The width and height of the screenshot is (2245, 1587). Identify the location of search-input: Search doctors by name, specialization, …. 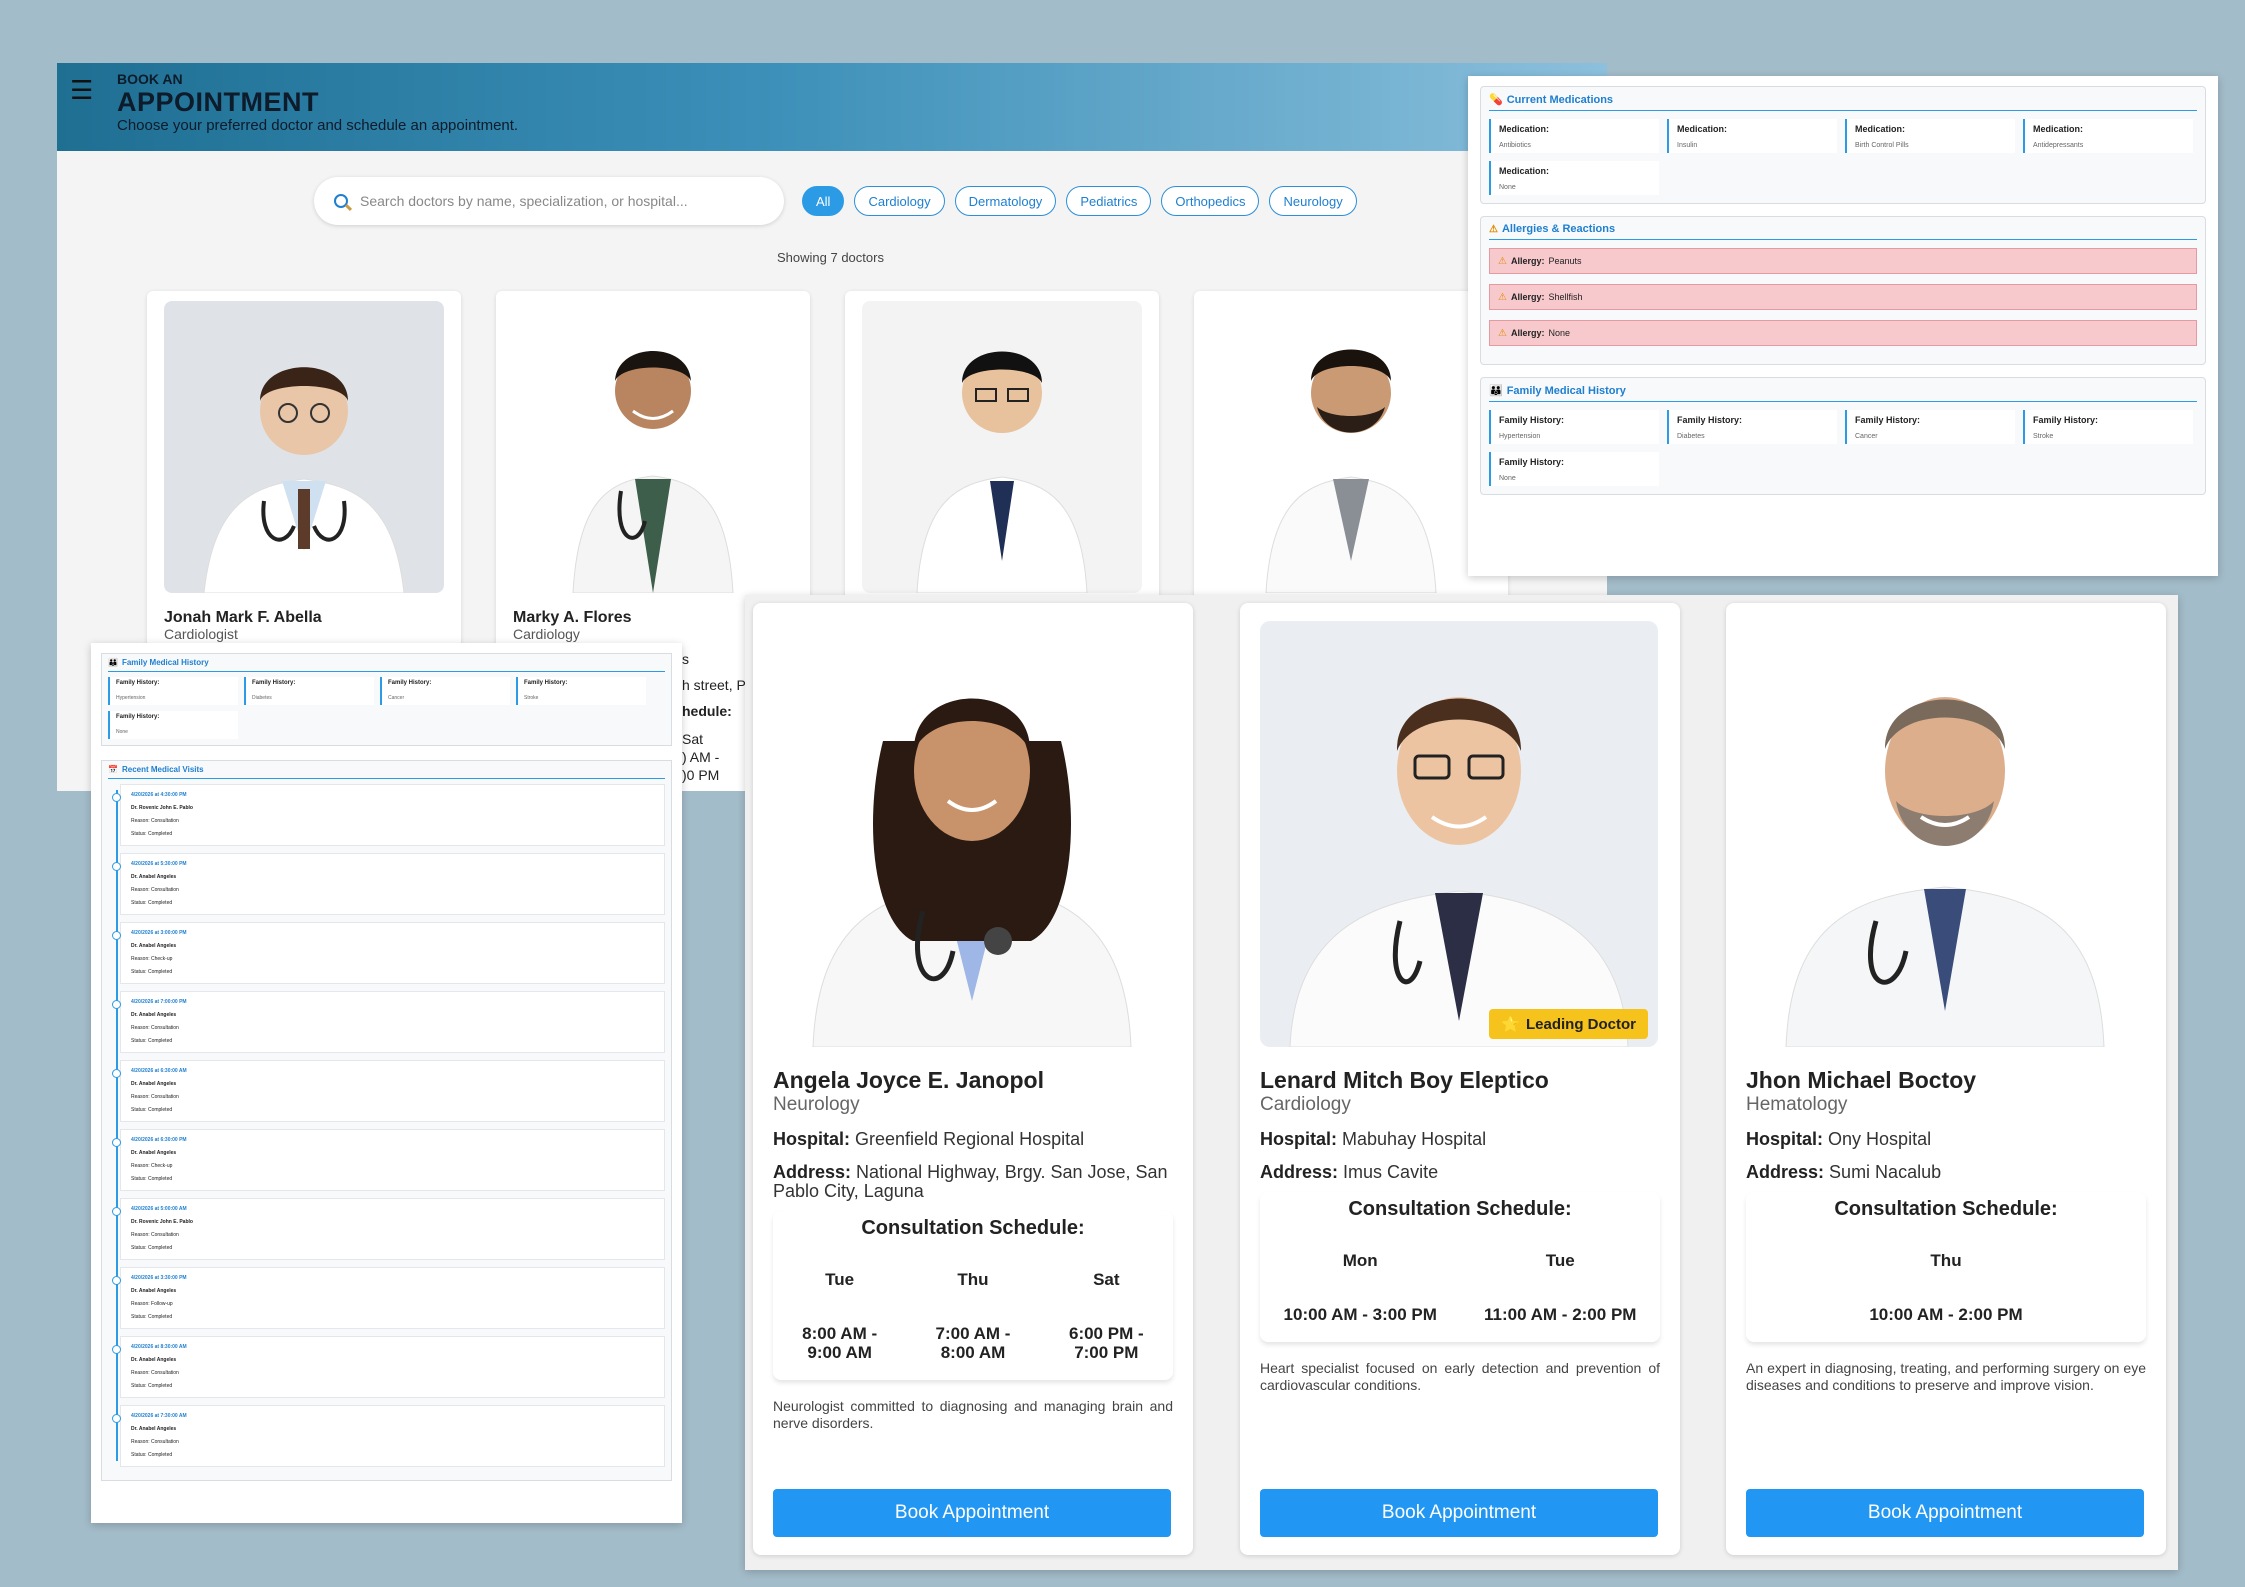
(549, 201).